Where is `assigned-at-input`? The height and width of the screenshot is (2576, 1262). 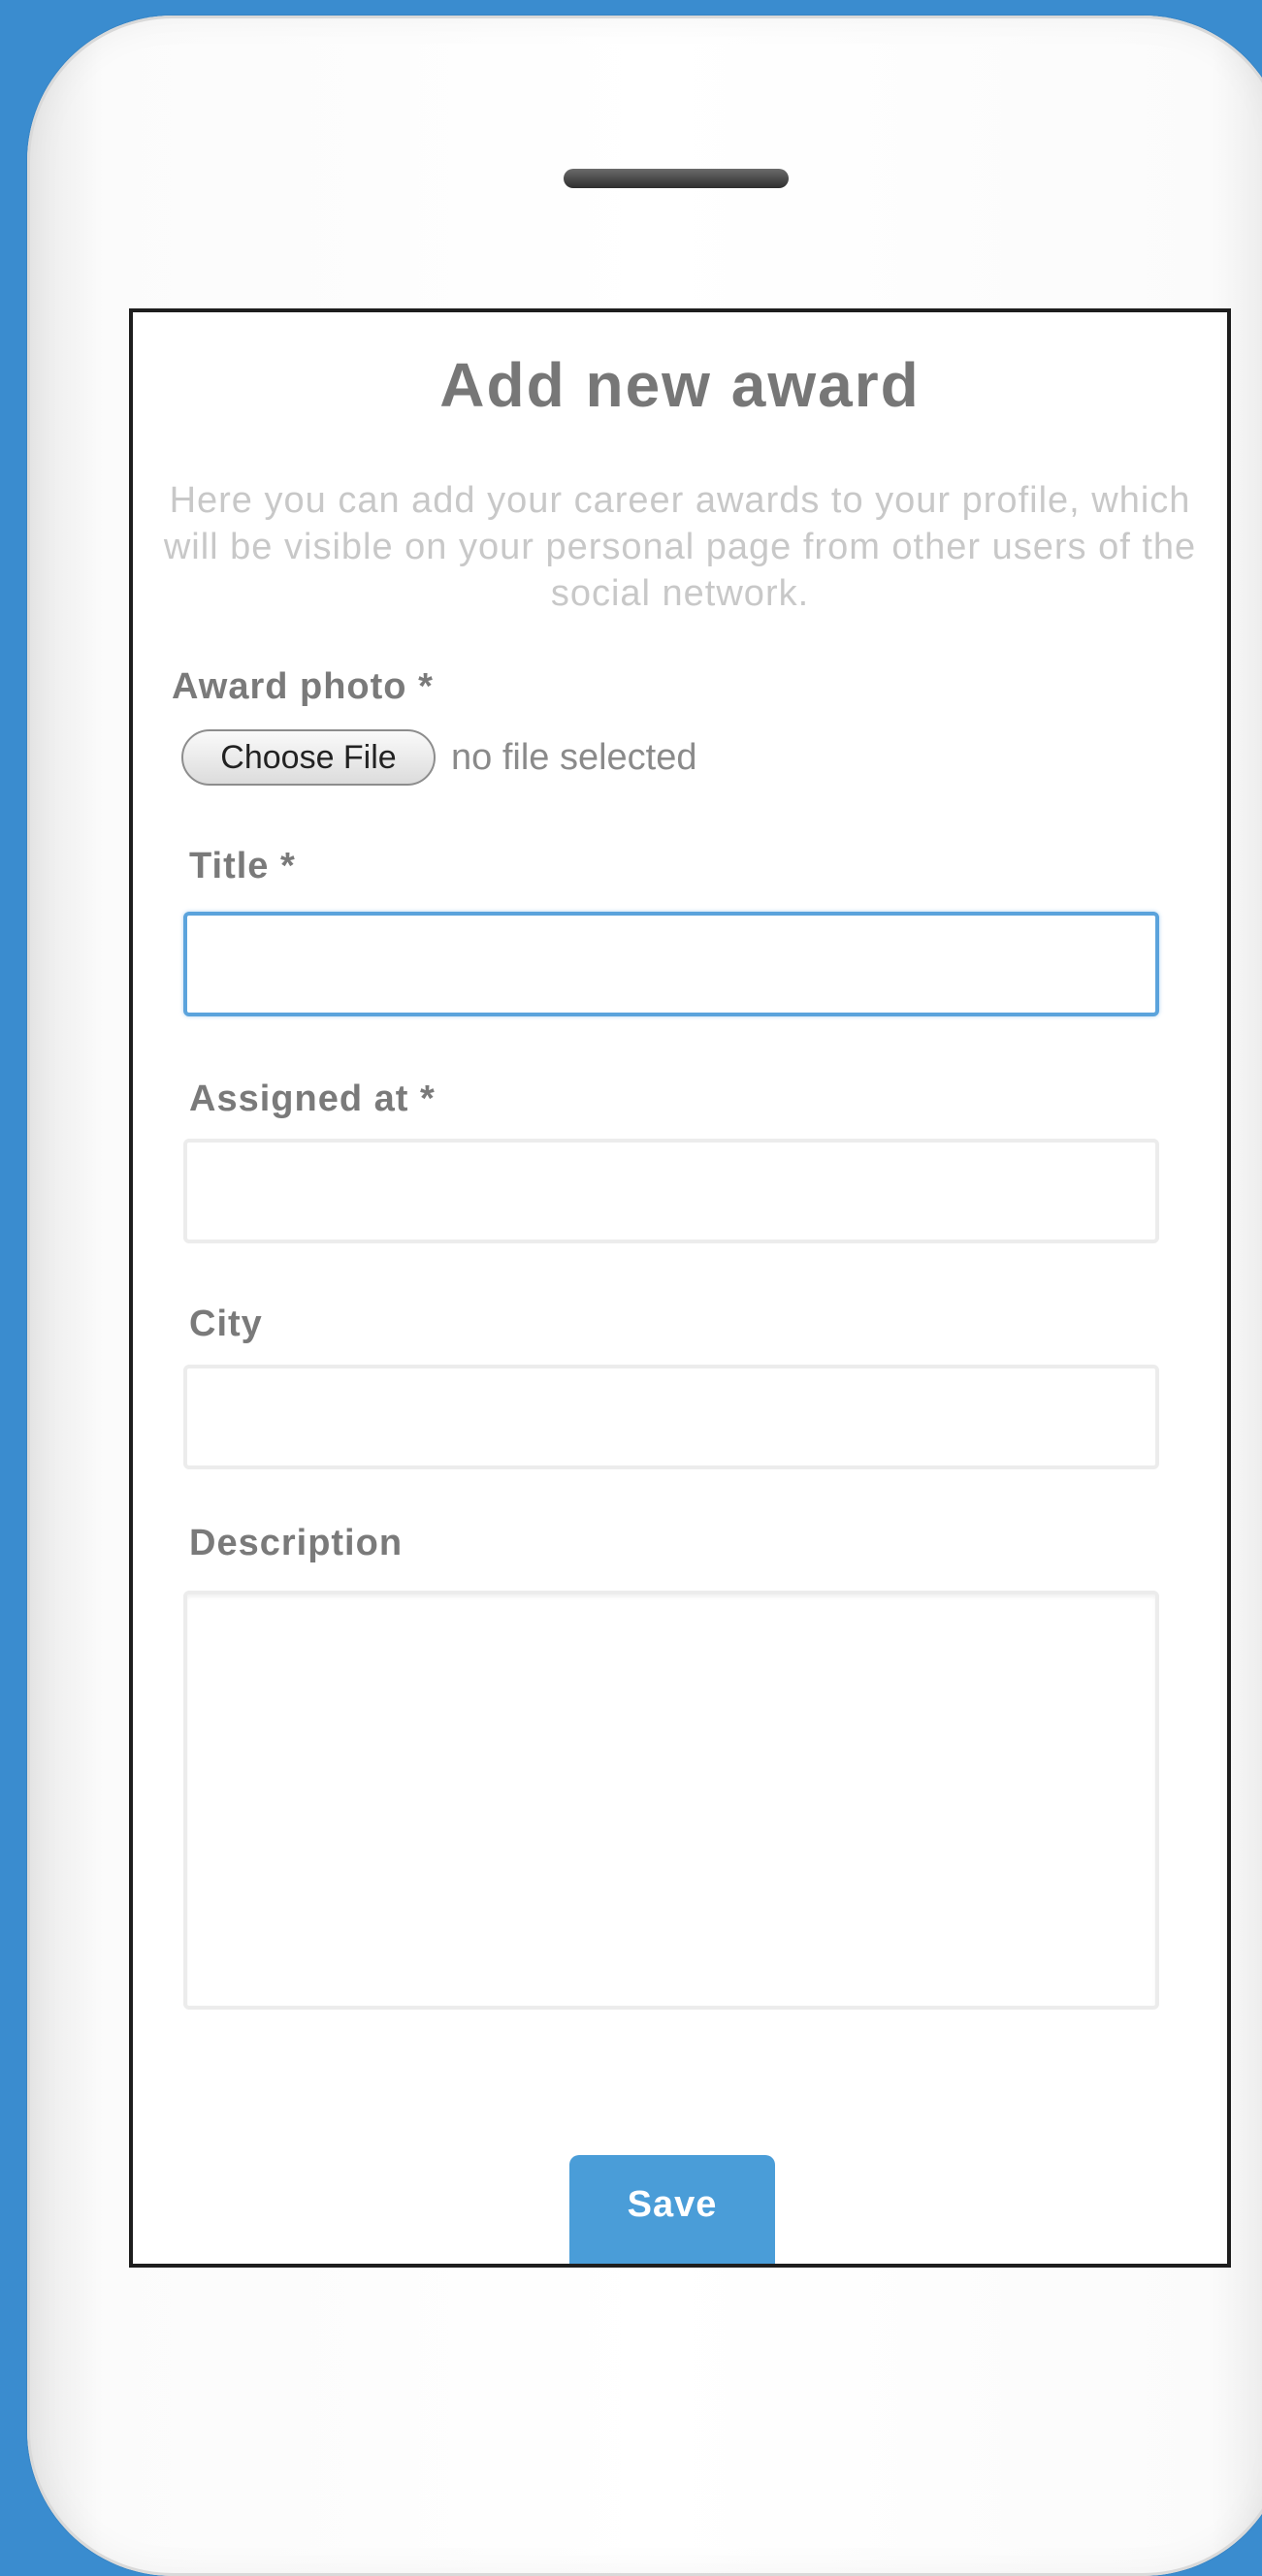
assigned-at-input is located at coordinates (671, 1191).